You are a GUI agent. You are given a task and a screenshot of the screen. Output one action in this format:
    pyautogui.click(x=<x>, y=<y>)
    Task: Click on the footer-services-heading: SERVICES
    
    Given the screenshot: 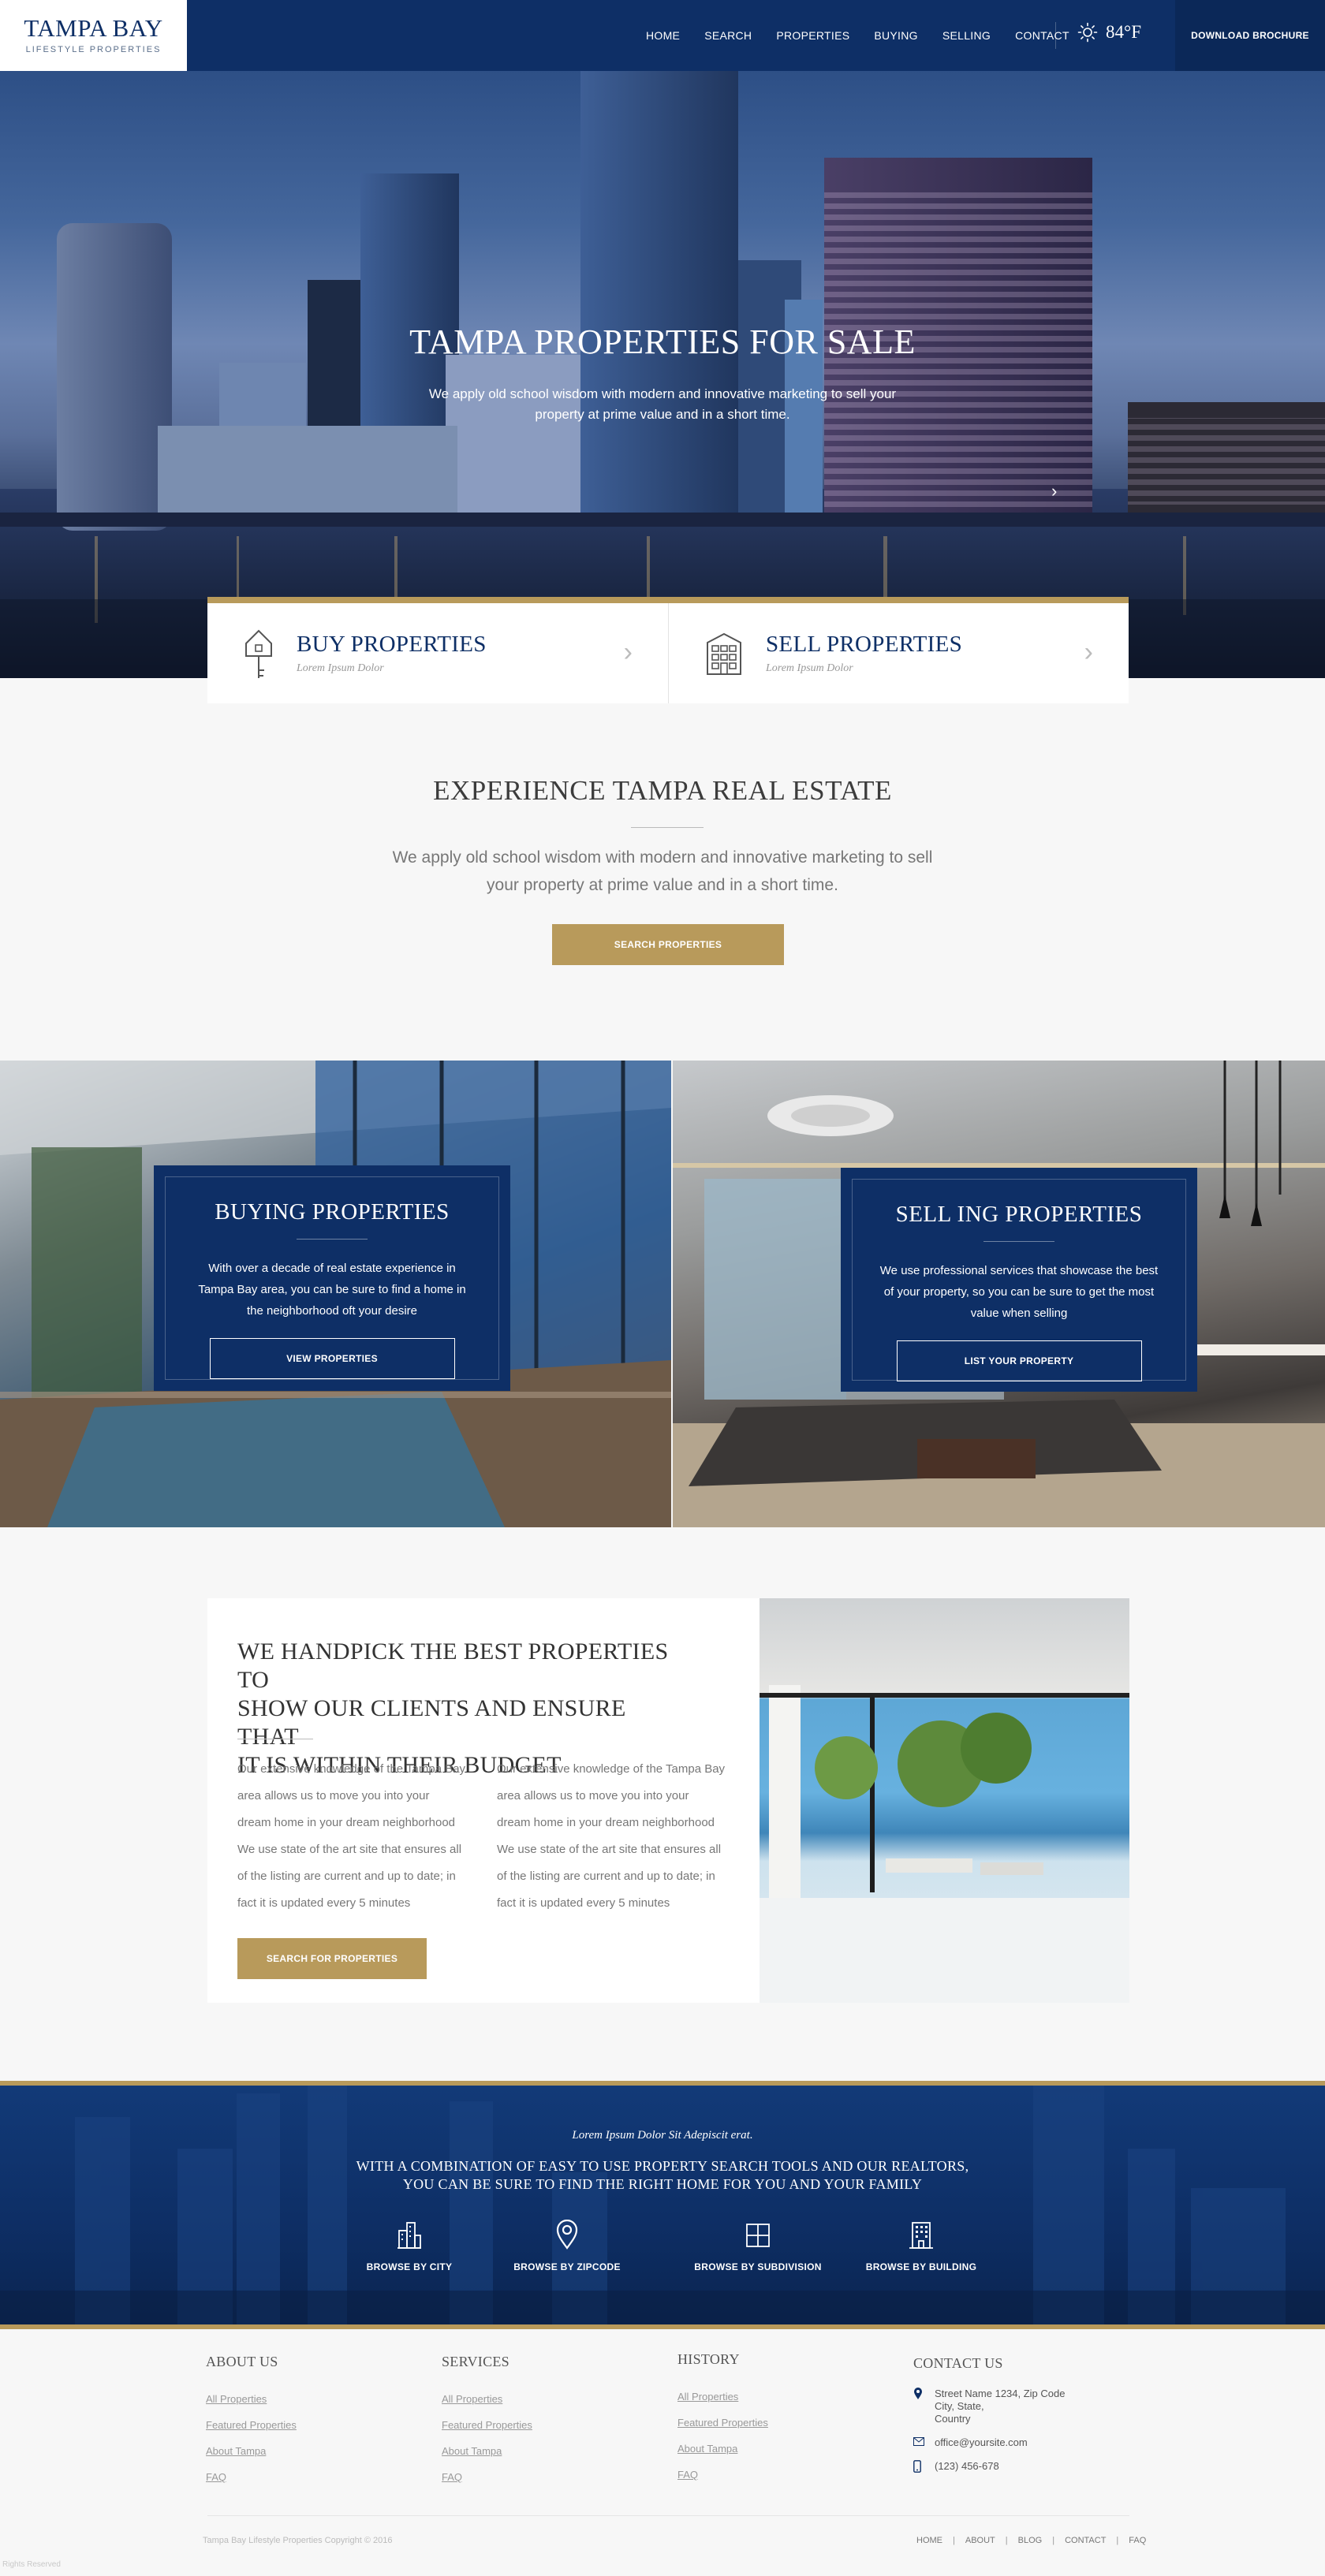 What is the action you would take?
    pyautogui.click(x=475, y=2361)
    